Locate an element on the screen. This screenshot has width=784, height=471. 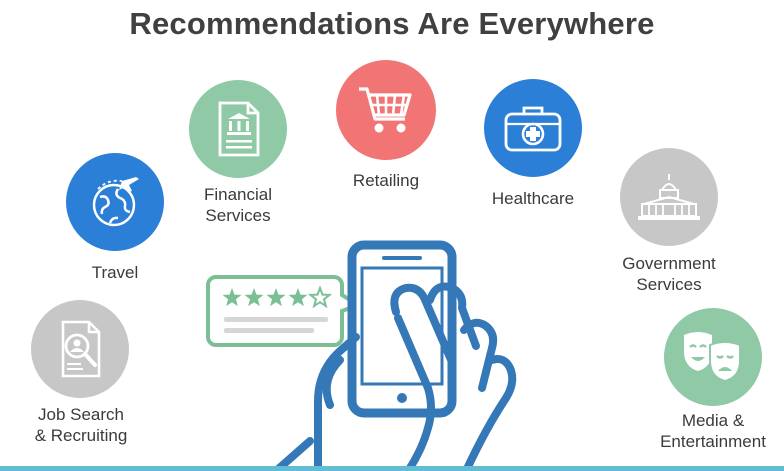
review-bubble is located at coordinates (284, 311).